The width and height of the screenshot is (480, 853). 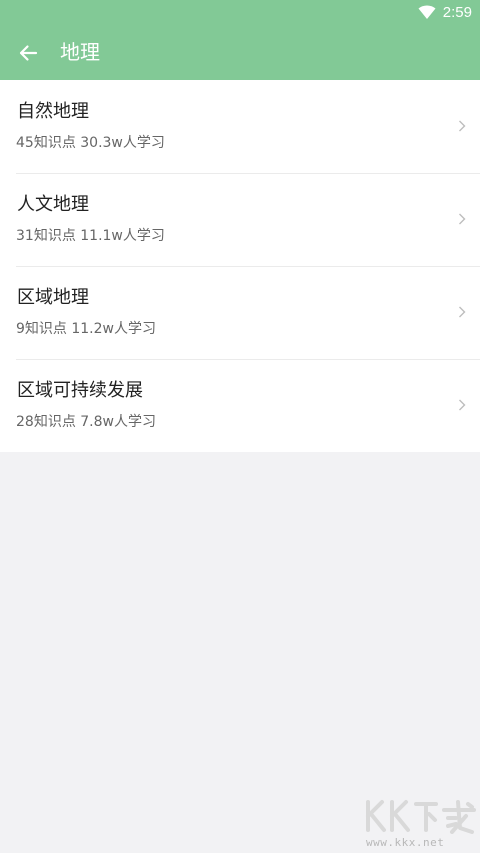 What do you see at coordinates (53, 204) in the screenshot?
I see `topic-name: 人文地理` at bounding box center [53, 204].